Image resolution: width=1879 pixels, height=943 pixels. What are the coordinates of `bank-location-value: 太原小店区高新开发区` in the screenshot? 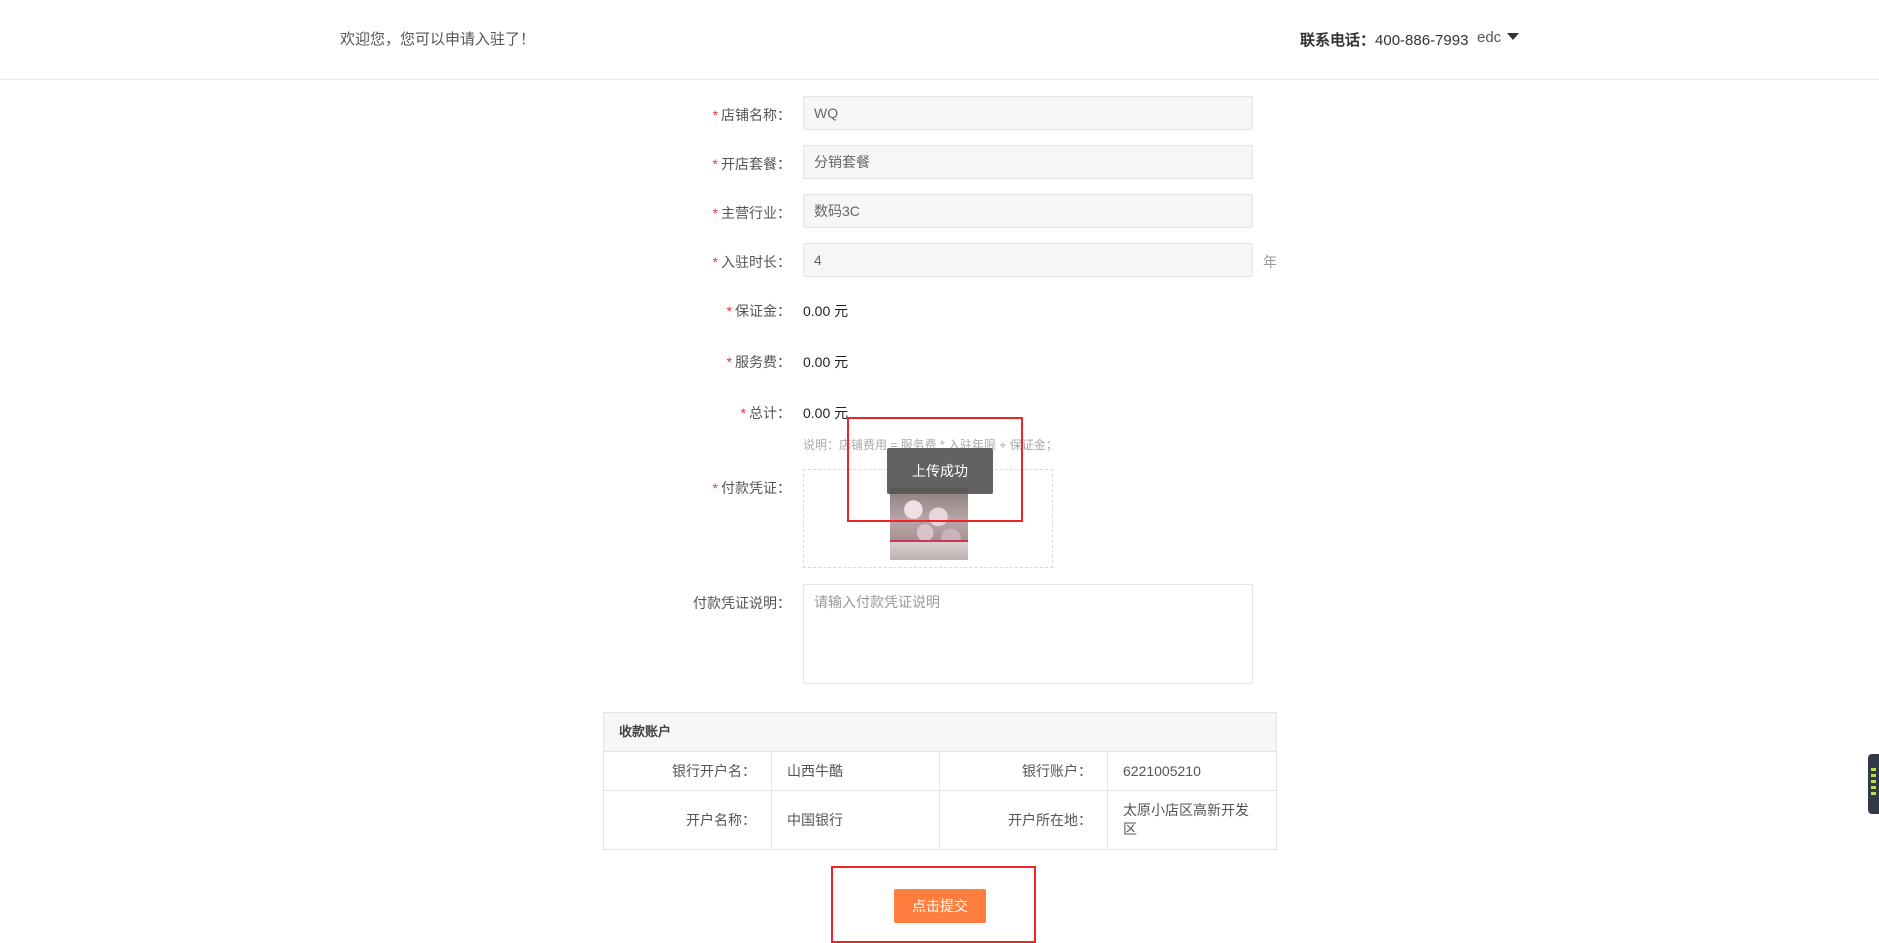 It's located at (1186, 819).